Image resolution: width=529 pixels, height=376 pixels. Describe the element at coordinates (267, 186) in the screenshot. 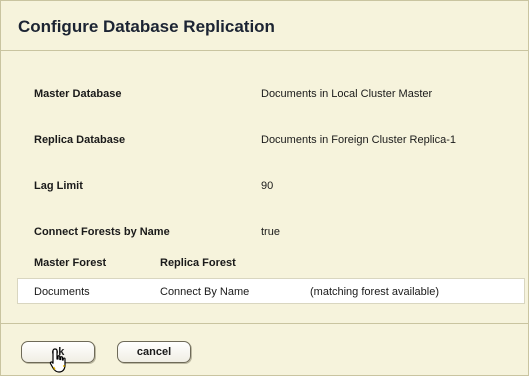

I see `lag-limit-value: 90` at that location.